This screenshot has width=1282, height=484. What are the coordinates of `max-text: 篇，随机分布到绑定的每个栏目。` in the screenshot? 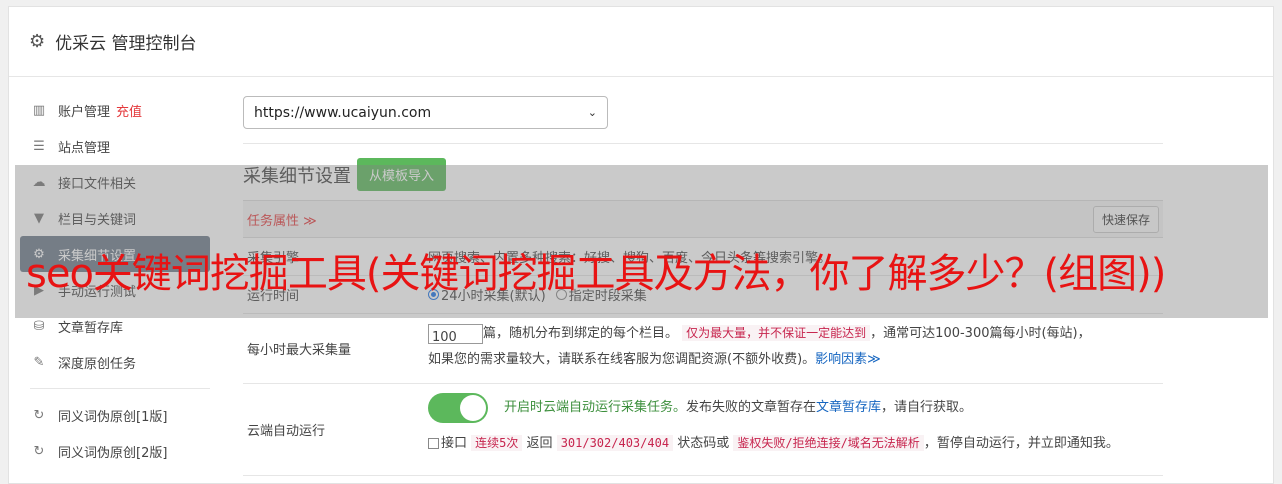 It's located at (581, 333).